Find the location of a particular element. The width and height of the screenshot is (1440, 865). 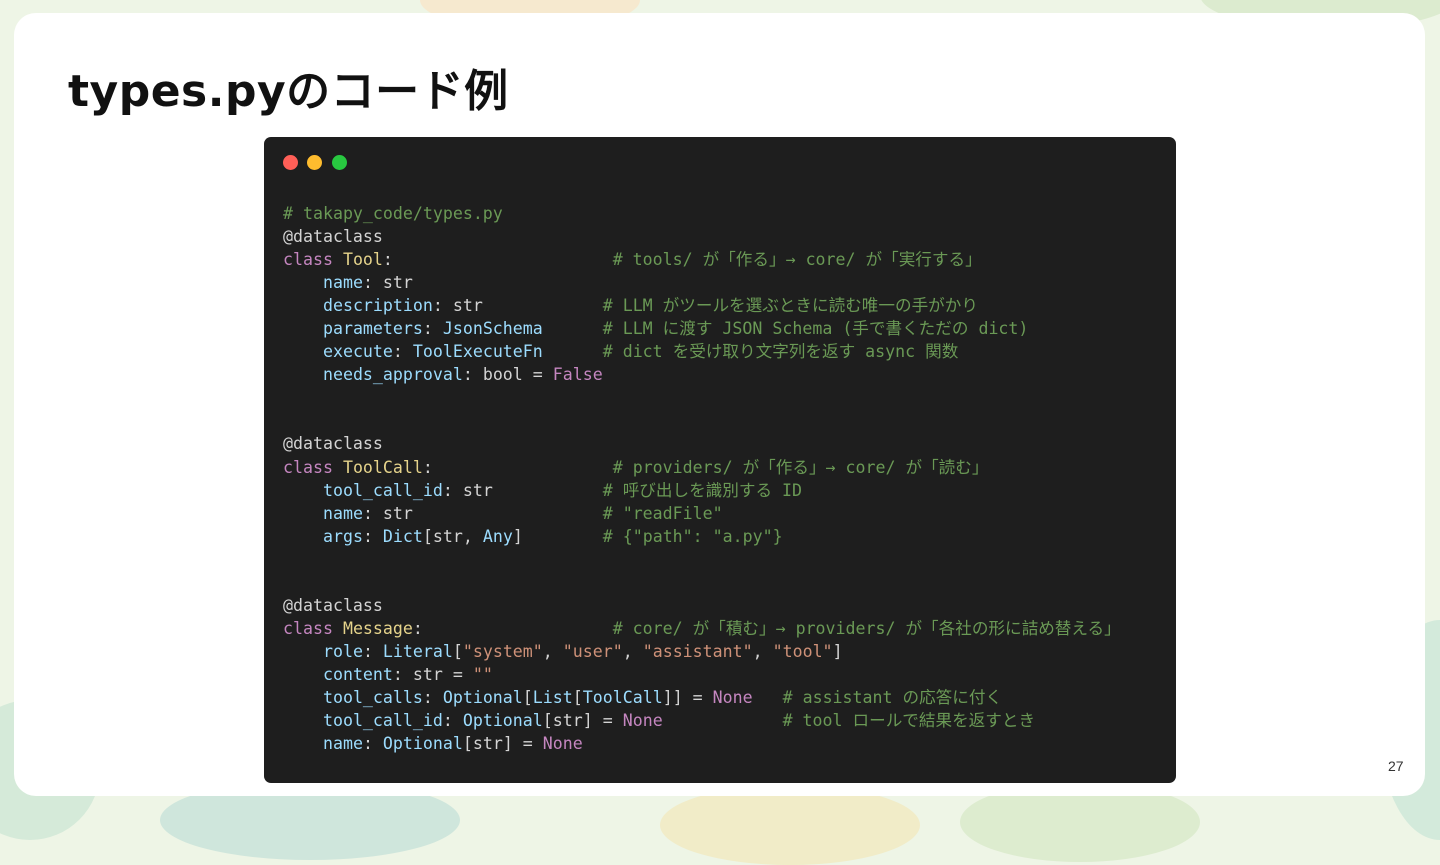

code-token: parameters is located at coordinates (372, 329).